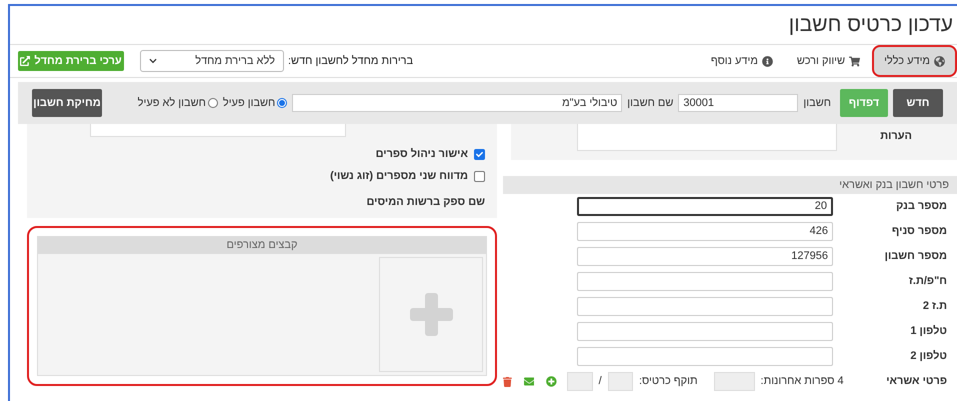 The image size is (957, 401). I want to click on field-label: טלפון 1, so click(928, 332).